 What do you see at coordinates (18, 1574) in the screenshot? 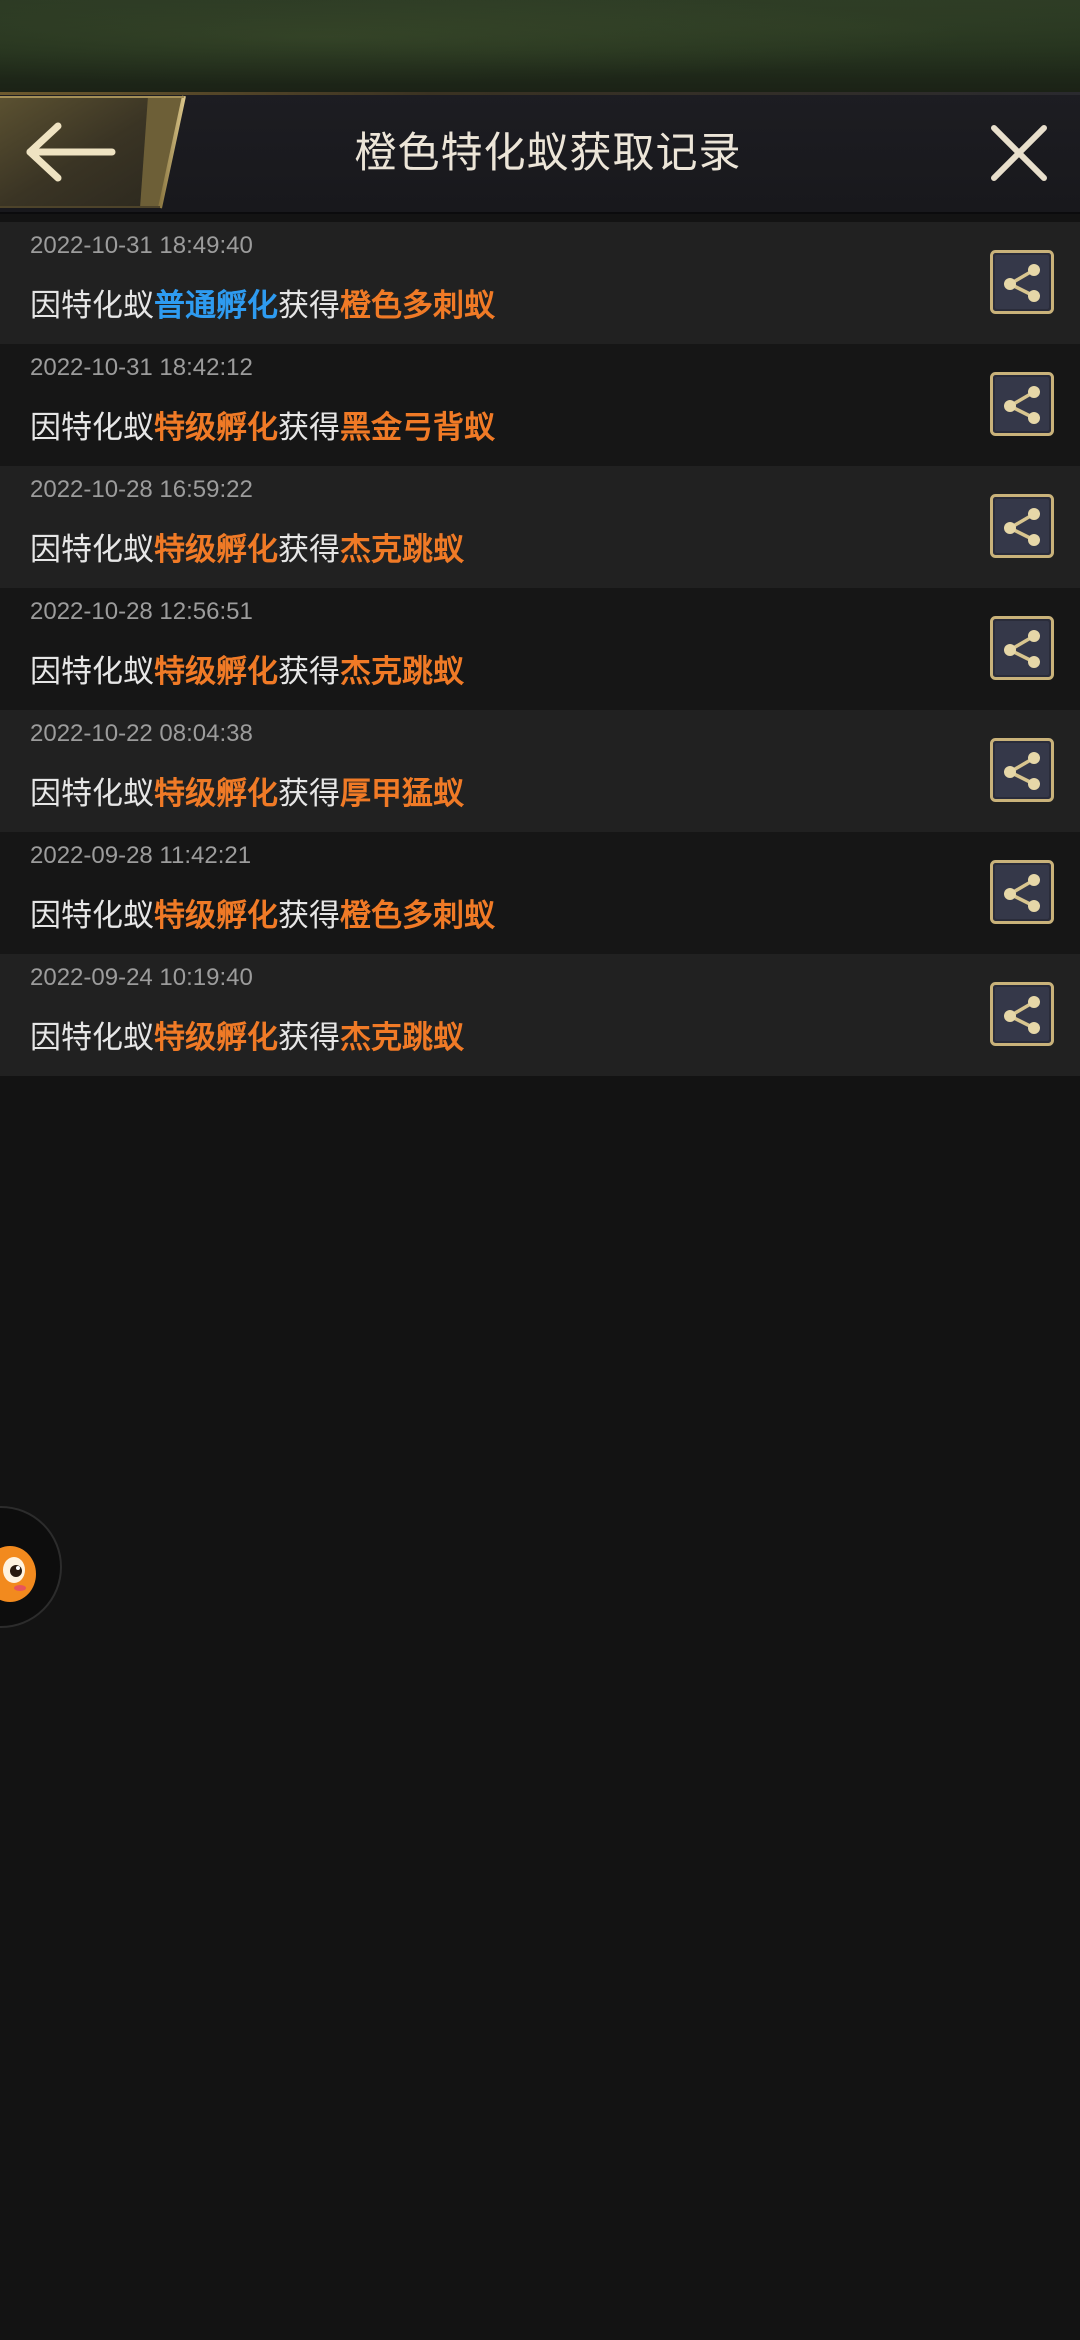
I see `mascot-icon` at bounding box center [18, 1574].